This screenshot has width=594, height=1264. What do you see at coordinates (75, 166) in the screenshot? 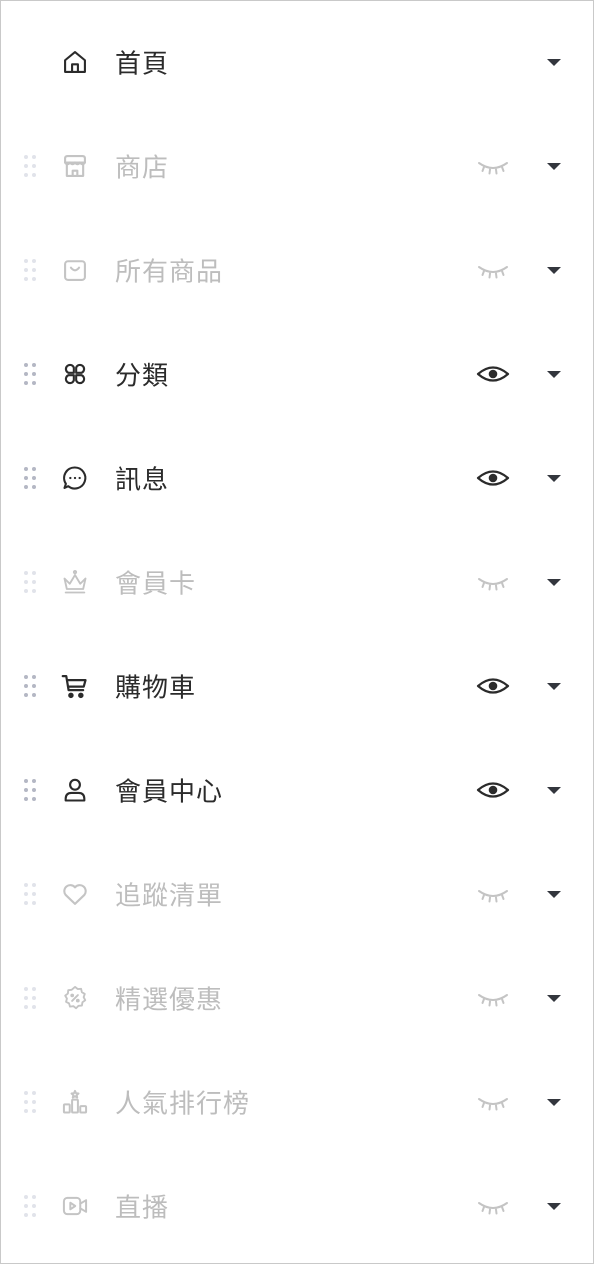
I see `store-icon` at bounding box center [75, 166].